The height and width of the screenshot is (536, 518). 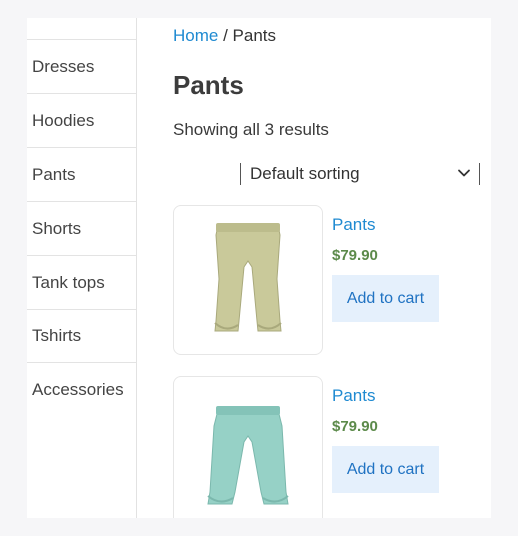 What do you see at coordinates (57, 335) in the screenshot?
I see `sidebar-item-label: Tshirts` at bounding box center [57, 335].